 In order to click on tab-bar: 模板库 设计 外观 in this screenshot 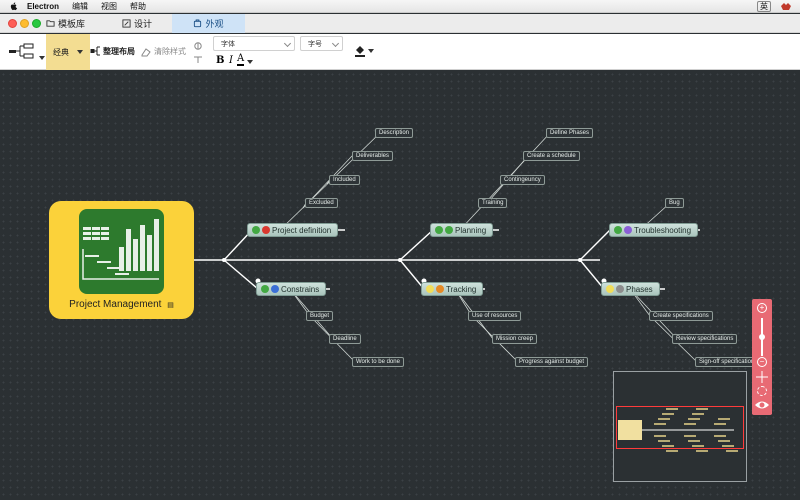, I will do `click(400, 23)`.